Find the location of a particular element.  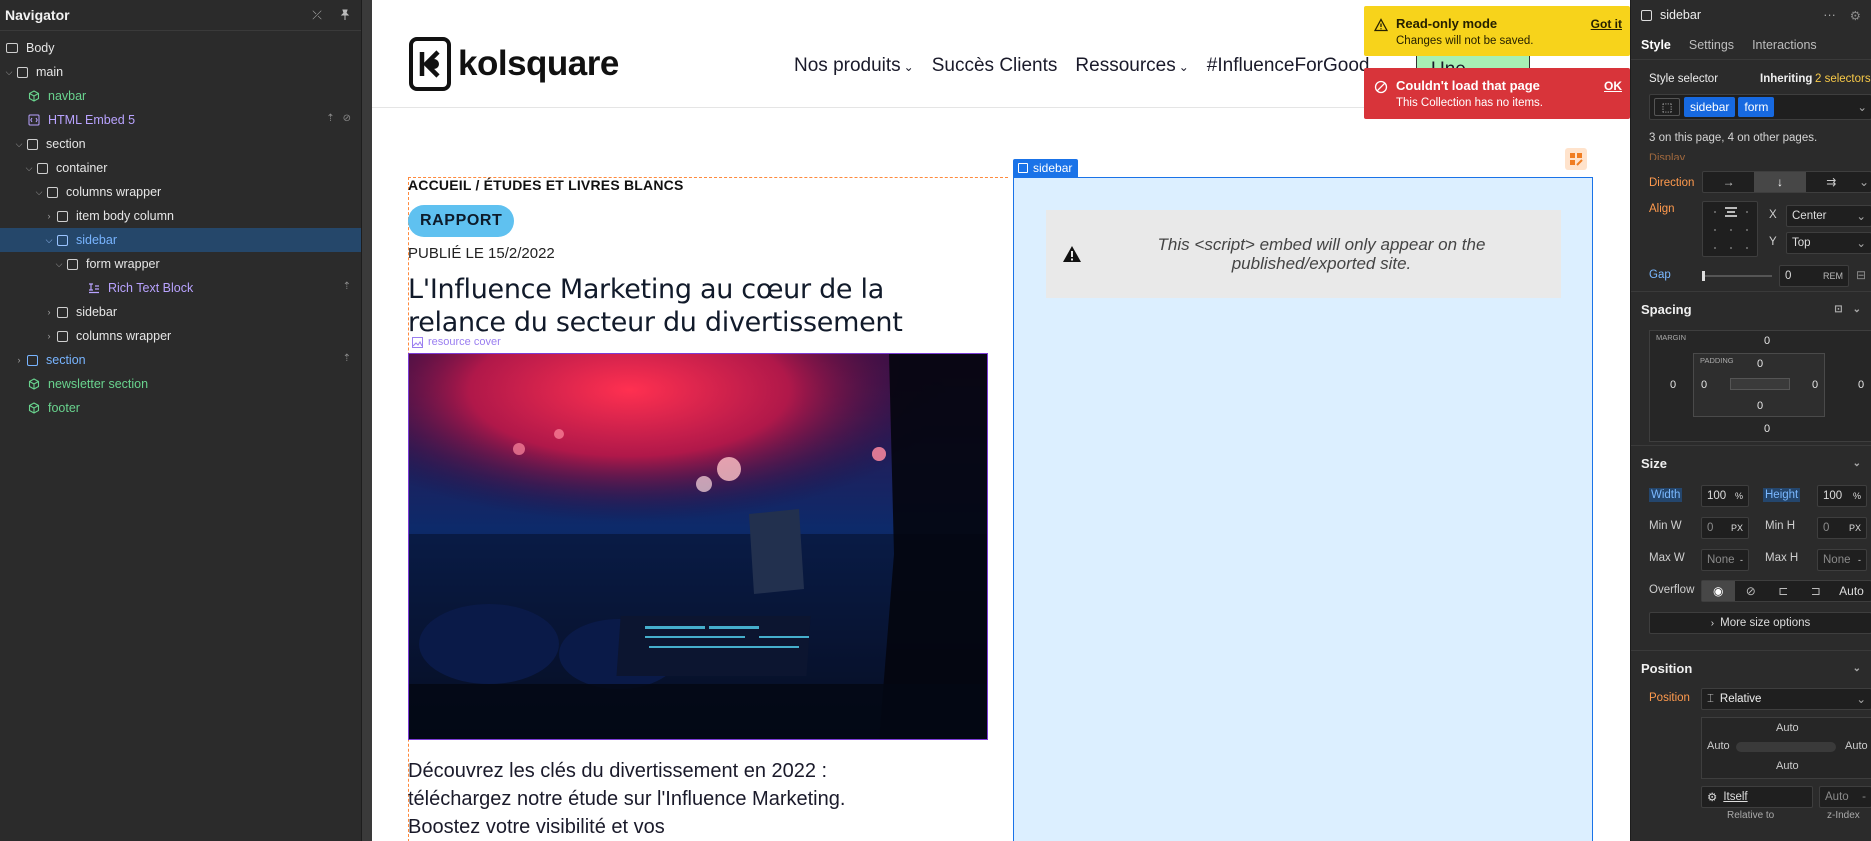

overflow-scroll-icon: ⊏ is located at coordinates (1783, 591).